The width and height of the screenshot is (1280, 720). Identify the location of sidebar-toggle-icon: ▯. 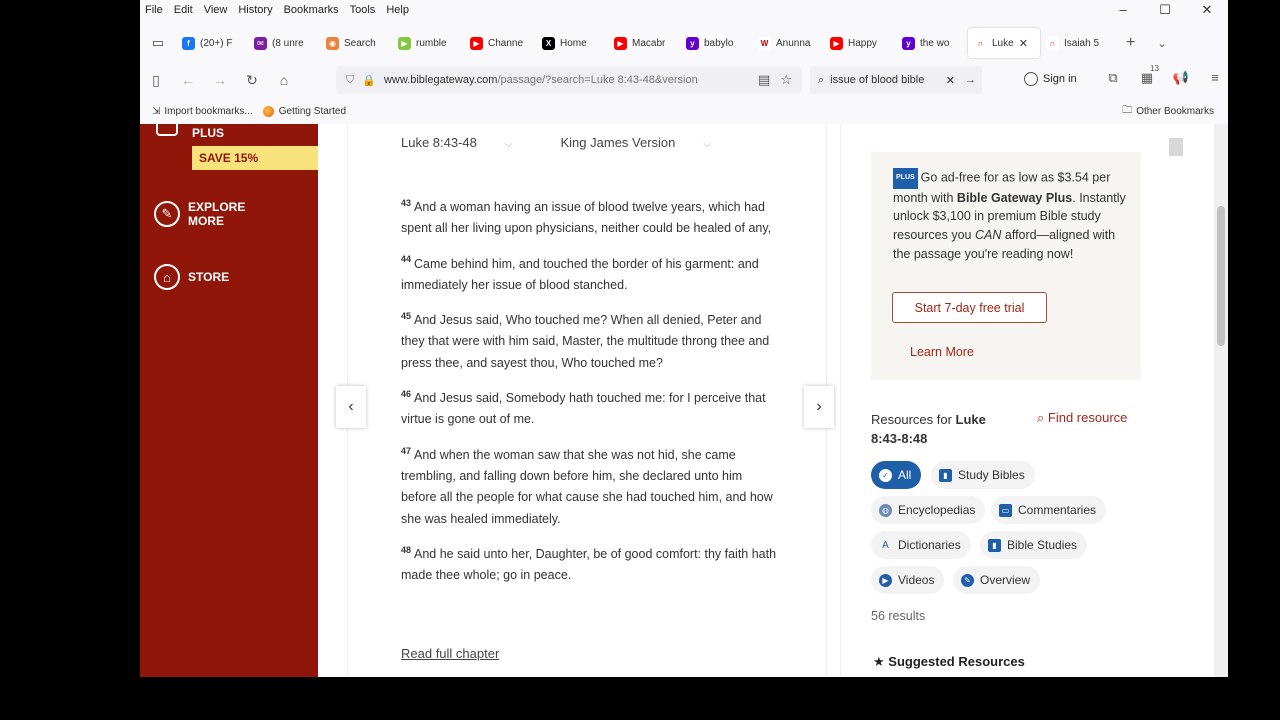
(156, 80).